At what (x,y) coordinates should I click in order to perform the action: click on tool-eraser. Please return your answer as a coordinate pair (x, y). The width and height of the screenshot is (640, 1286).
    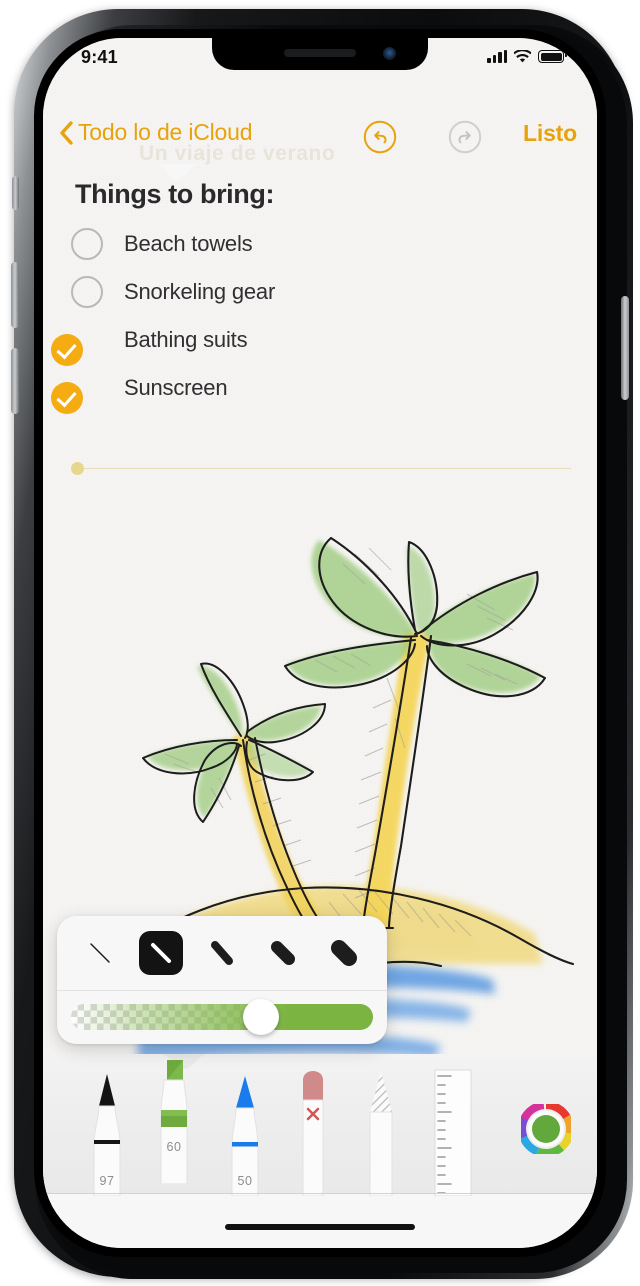
    Looking at the image, I should click on (313, 1131).